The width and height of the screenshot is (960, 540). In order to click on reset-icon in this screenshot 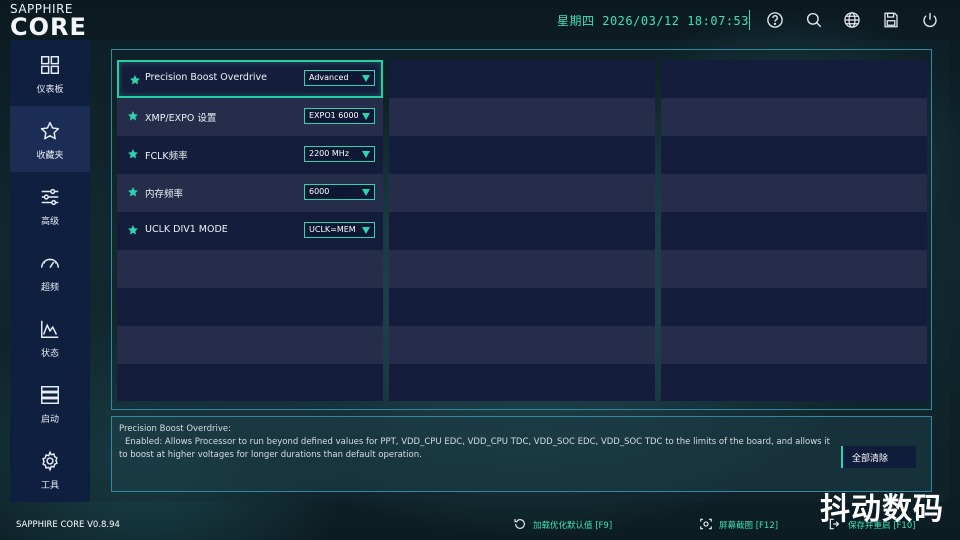, I will do `click(519, 524)`.